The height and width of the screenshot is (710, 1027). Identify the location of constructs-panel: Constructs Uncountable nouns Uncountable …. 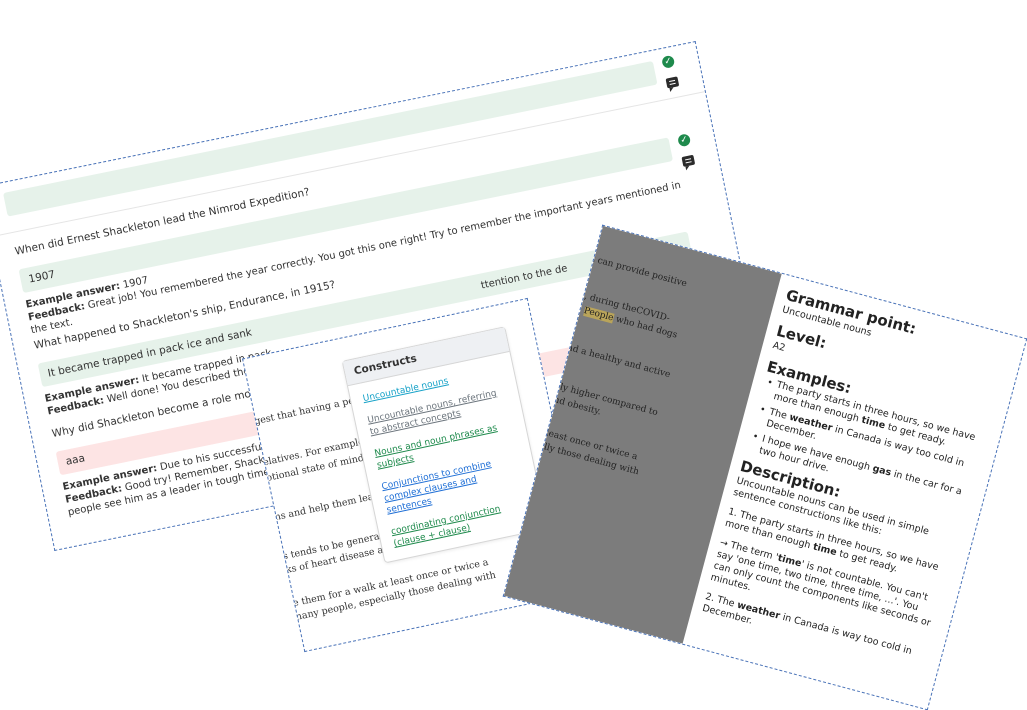
(445, 445).